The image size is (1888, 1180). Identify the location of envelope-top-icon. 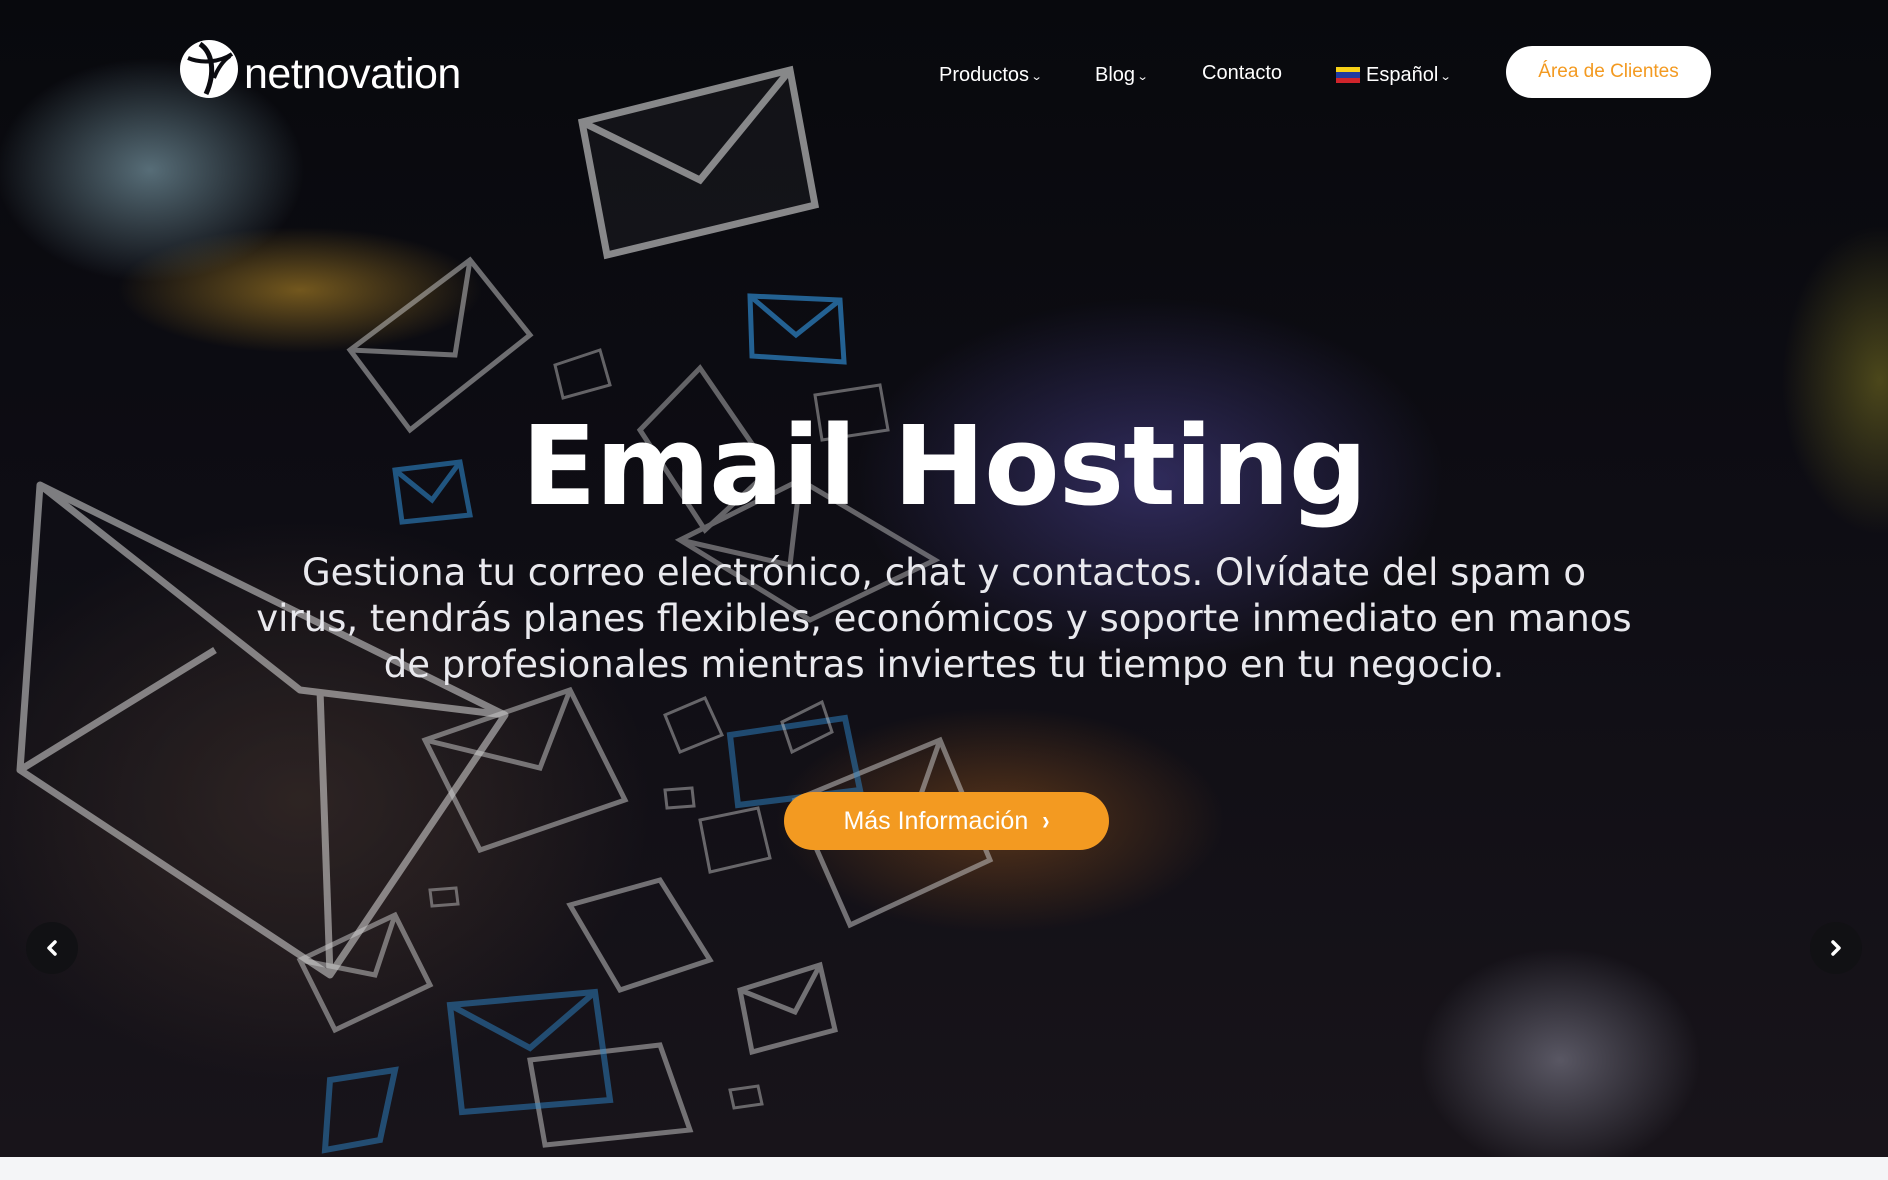
(698, 162).